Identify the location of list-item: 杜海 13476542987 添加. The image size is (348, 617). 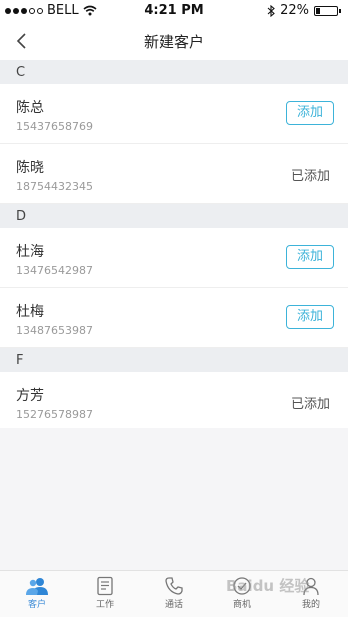
(174, 258).